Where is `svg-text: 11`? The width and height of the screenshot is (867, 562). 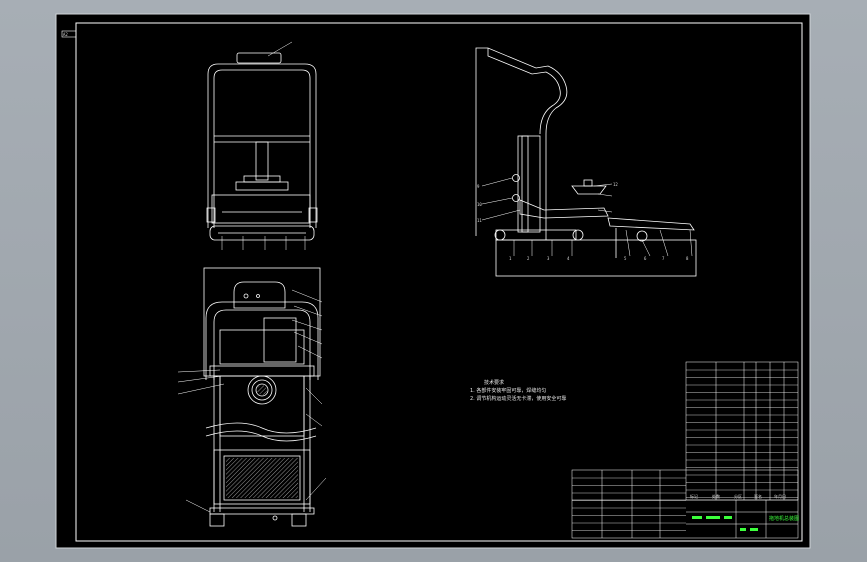
svg-text: 11 is located at coordinates (479, 220).